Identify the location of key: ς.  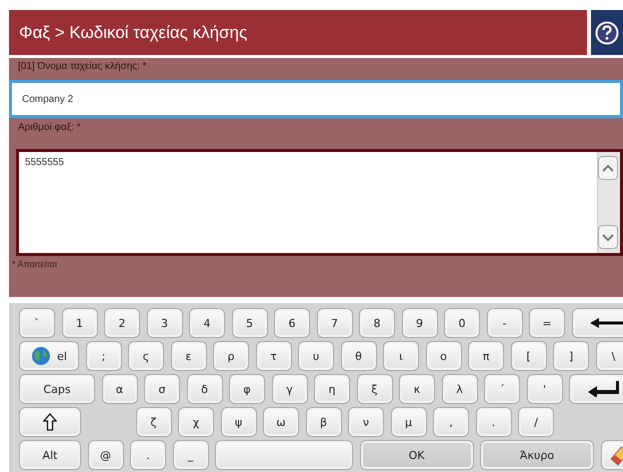
(146, 356).